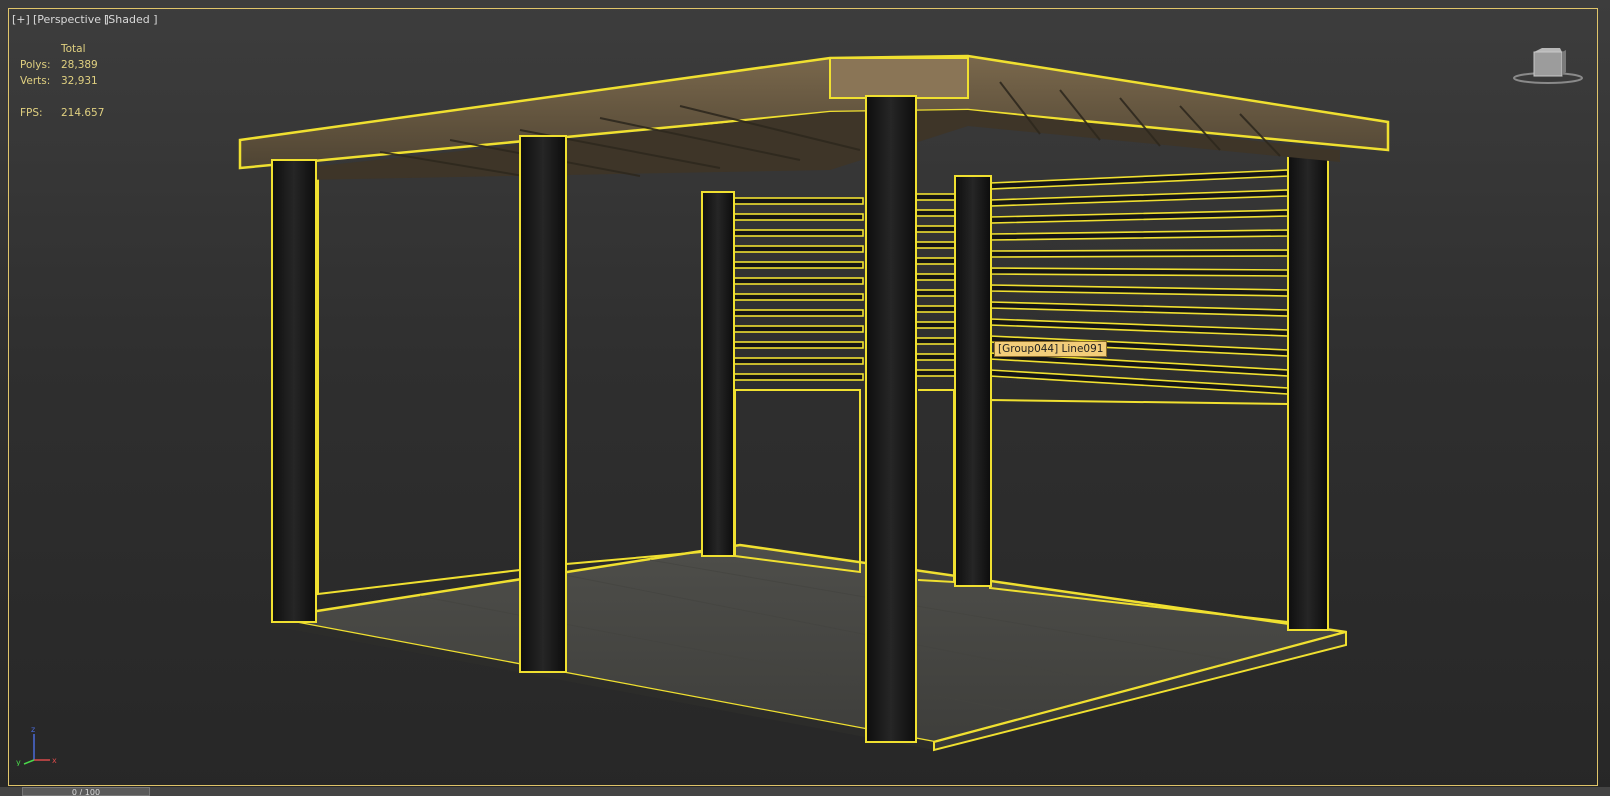 This screenshot has height=796, width=1610. Describe the element at coordinates (18, 762) in the screenshot. I see `axis-y-label: y` at that location.